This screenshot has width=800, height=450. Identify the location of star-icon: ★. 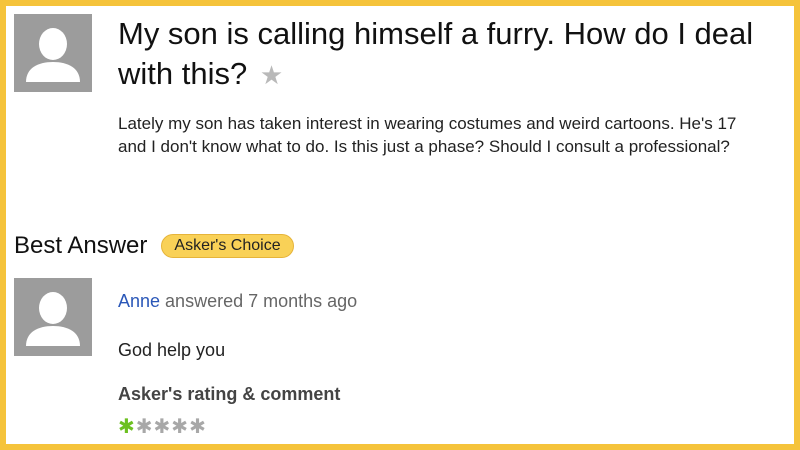
(271, 75).